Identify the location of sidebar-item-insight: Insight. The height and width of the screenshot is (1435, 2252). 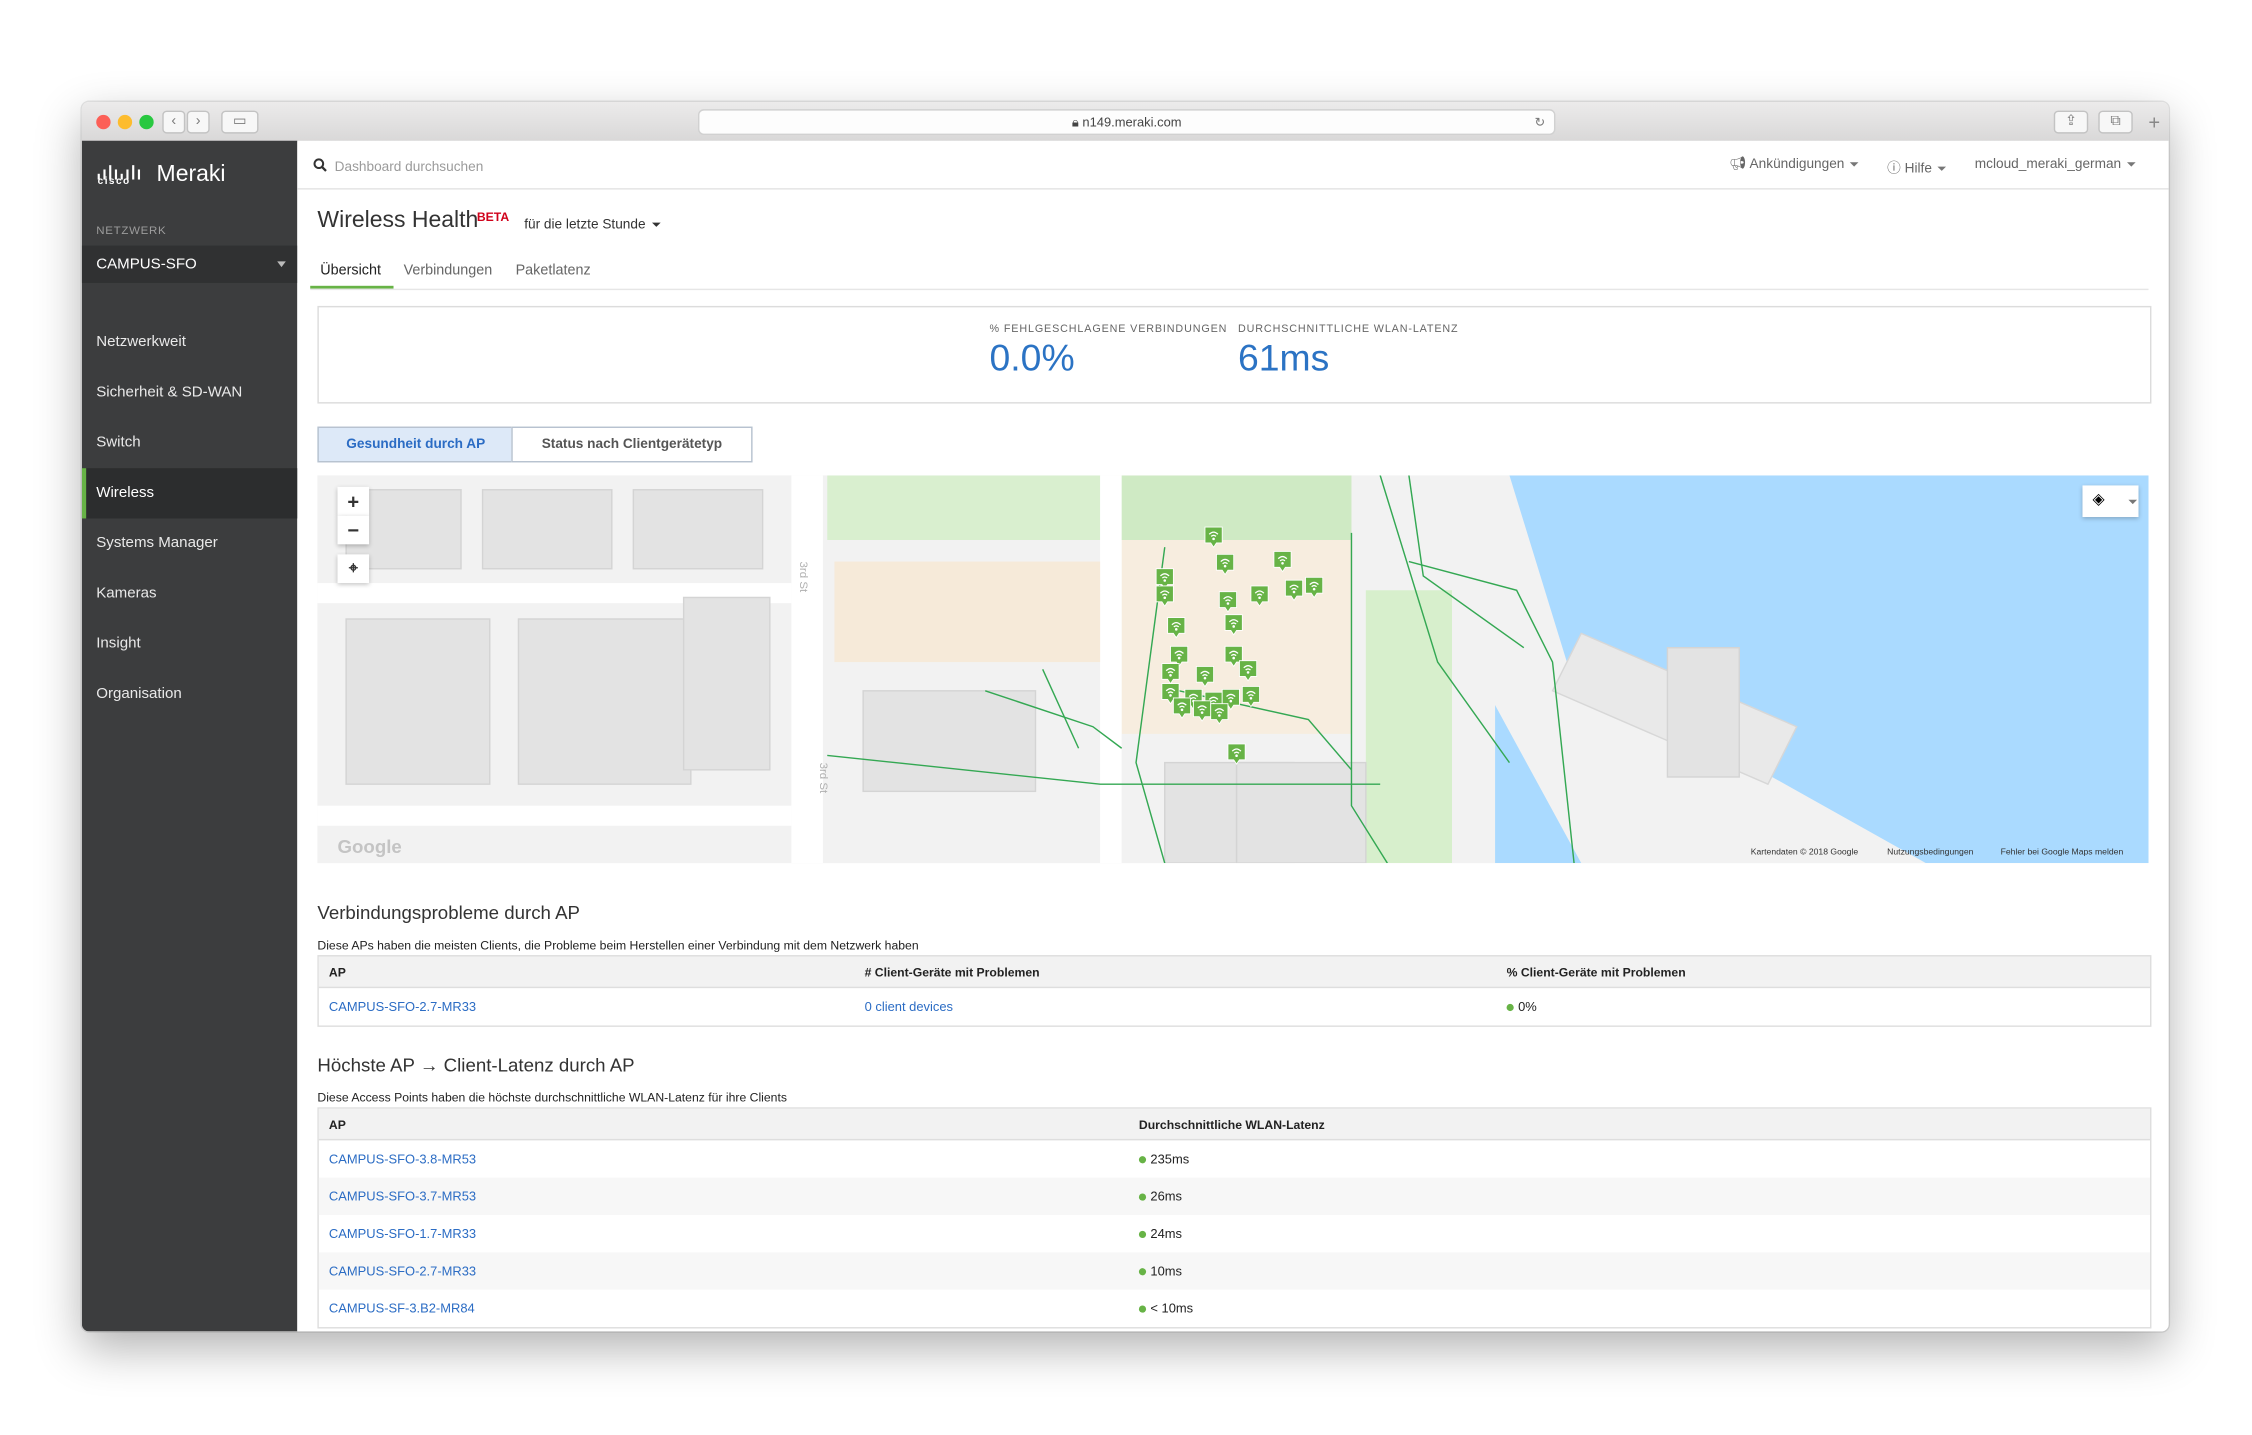
(189, 644).